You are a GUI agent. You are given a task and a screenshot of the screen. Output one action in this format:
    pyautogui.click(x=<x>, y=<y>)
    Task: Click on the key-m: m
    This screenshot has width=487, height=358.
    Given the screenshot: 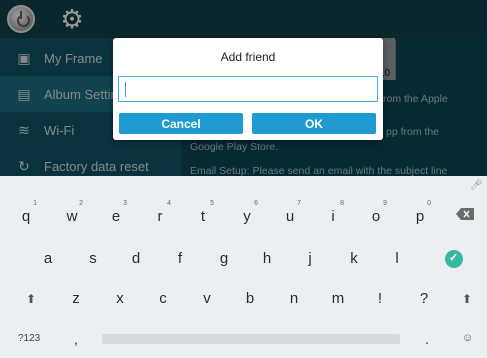 What is the action you would take?
    pyautogui.click(x=338, y=298)
    